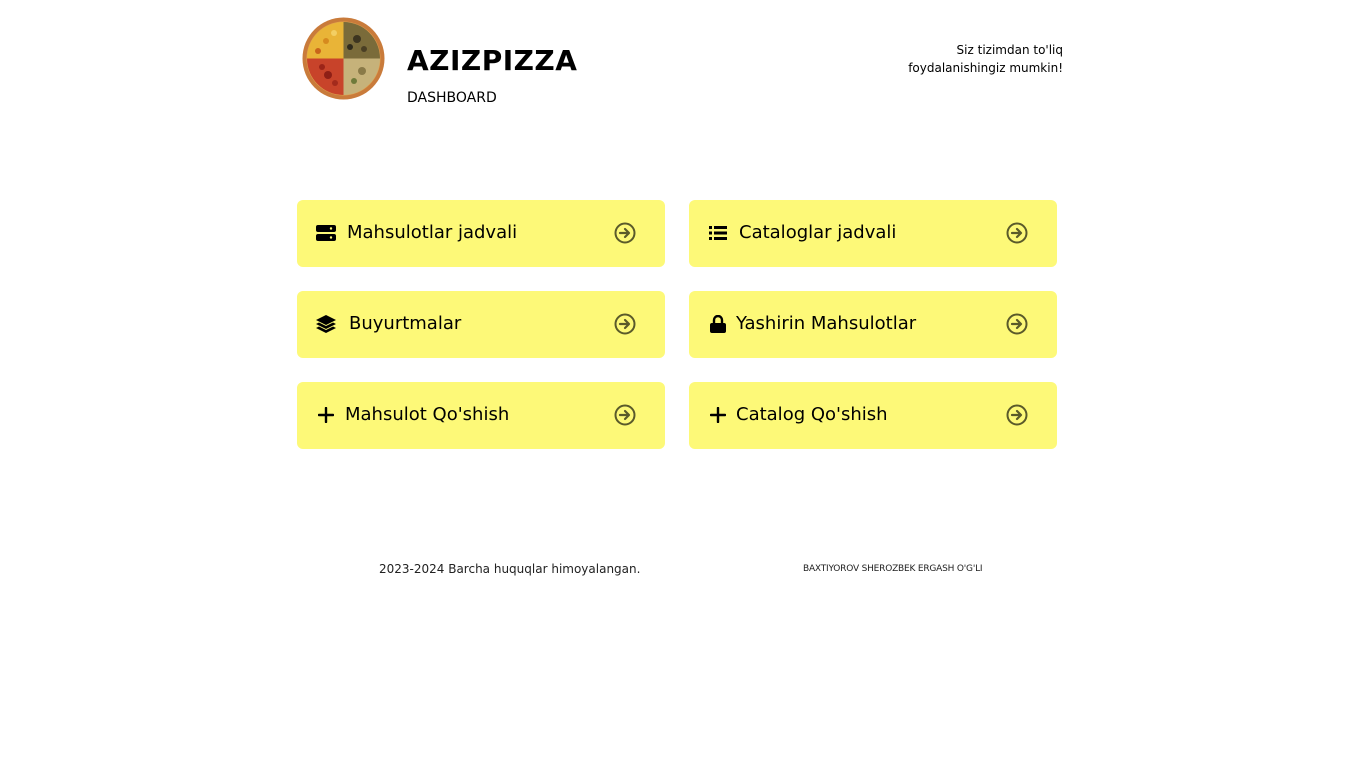 This screenshot has height=765, width=1345. Describe the element at coordinates (343, 58) in the screenshot. I see `pizza-logo-icon` at that location.